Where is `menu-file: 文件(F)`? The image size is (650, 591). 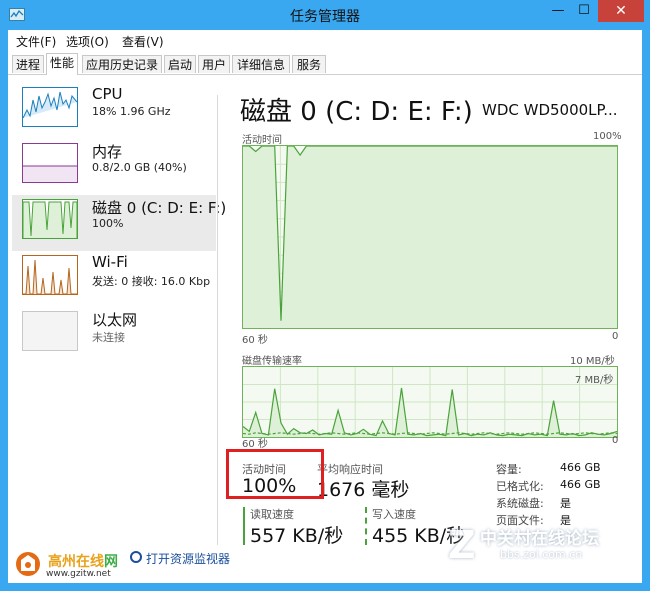 menu-file: 文件(F) is located at coordinates (36, 41).